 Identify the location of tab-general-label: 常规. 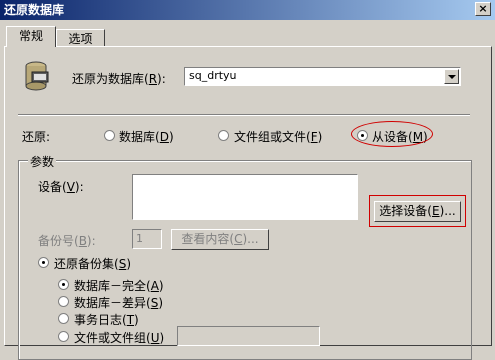
(30, 36).